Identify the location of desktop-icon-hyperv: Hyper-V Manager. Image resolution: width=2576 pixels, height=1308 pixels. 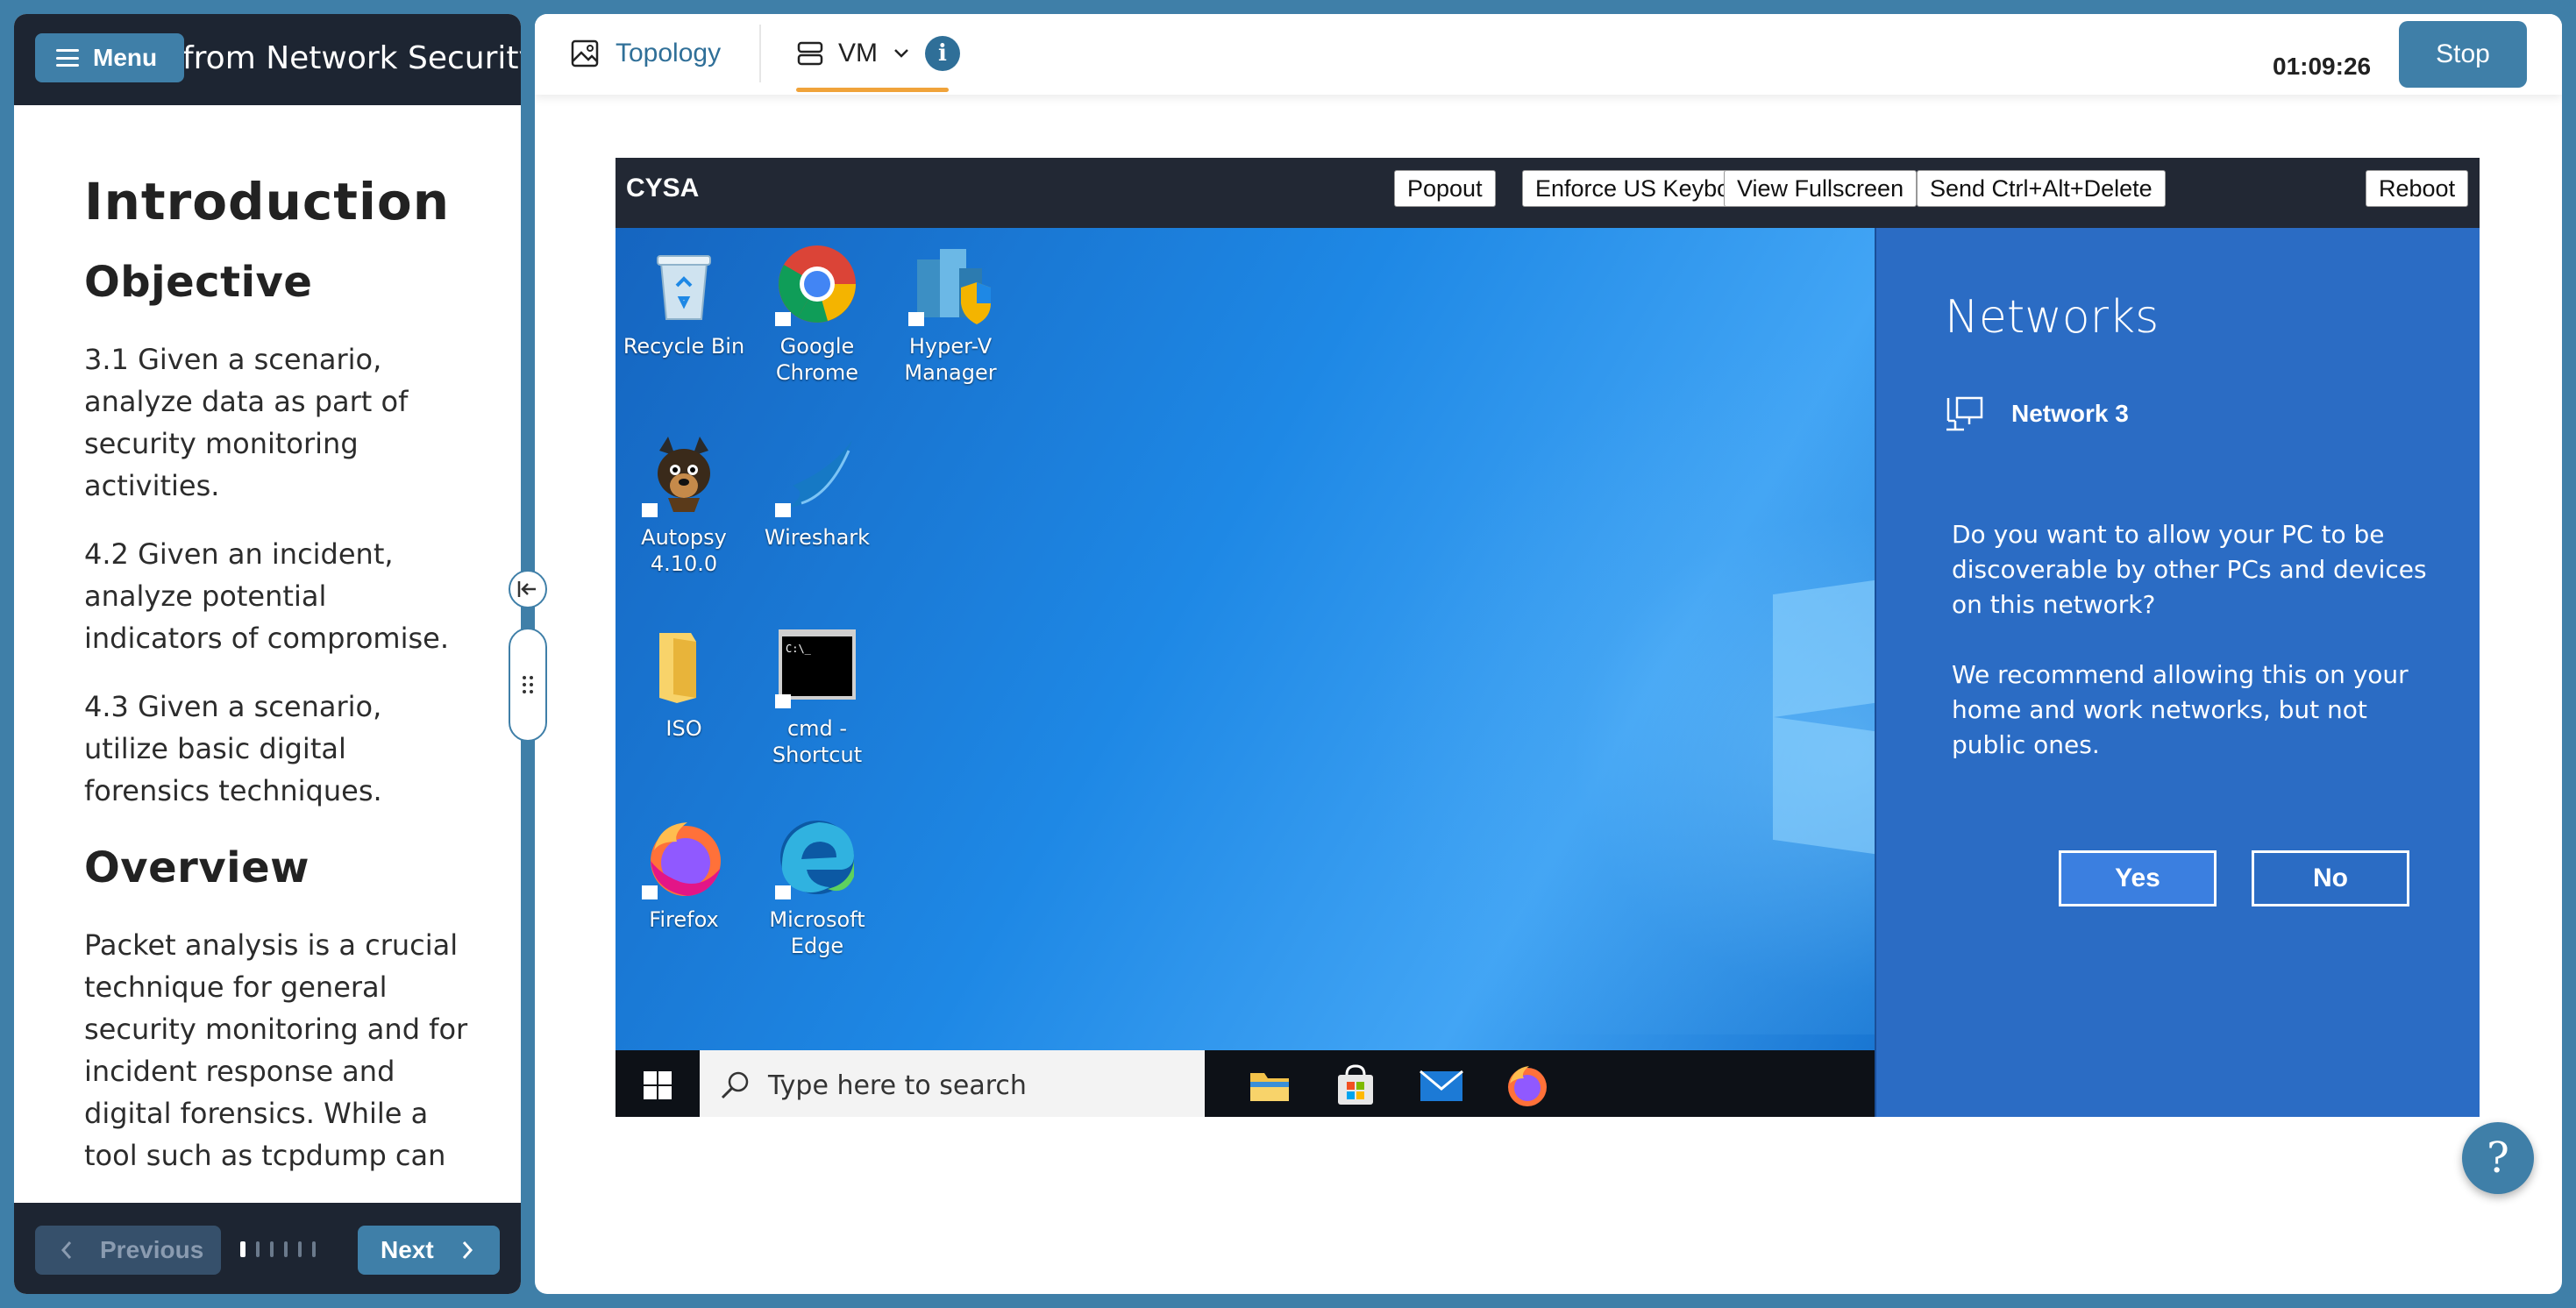
(950, 314).